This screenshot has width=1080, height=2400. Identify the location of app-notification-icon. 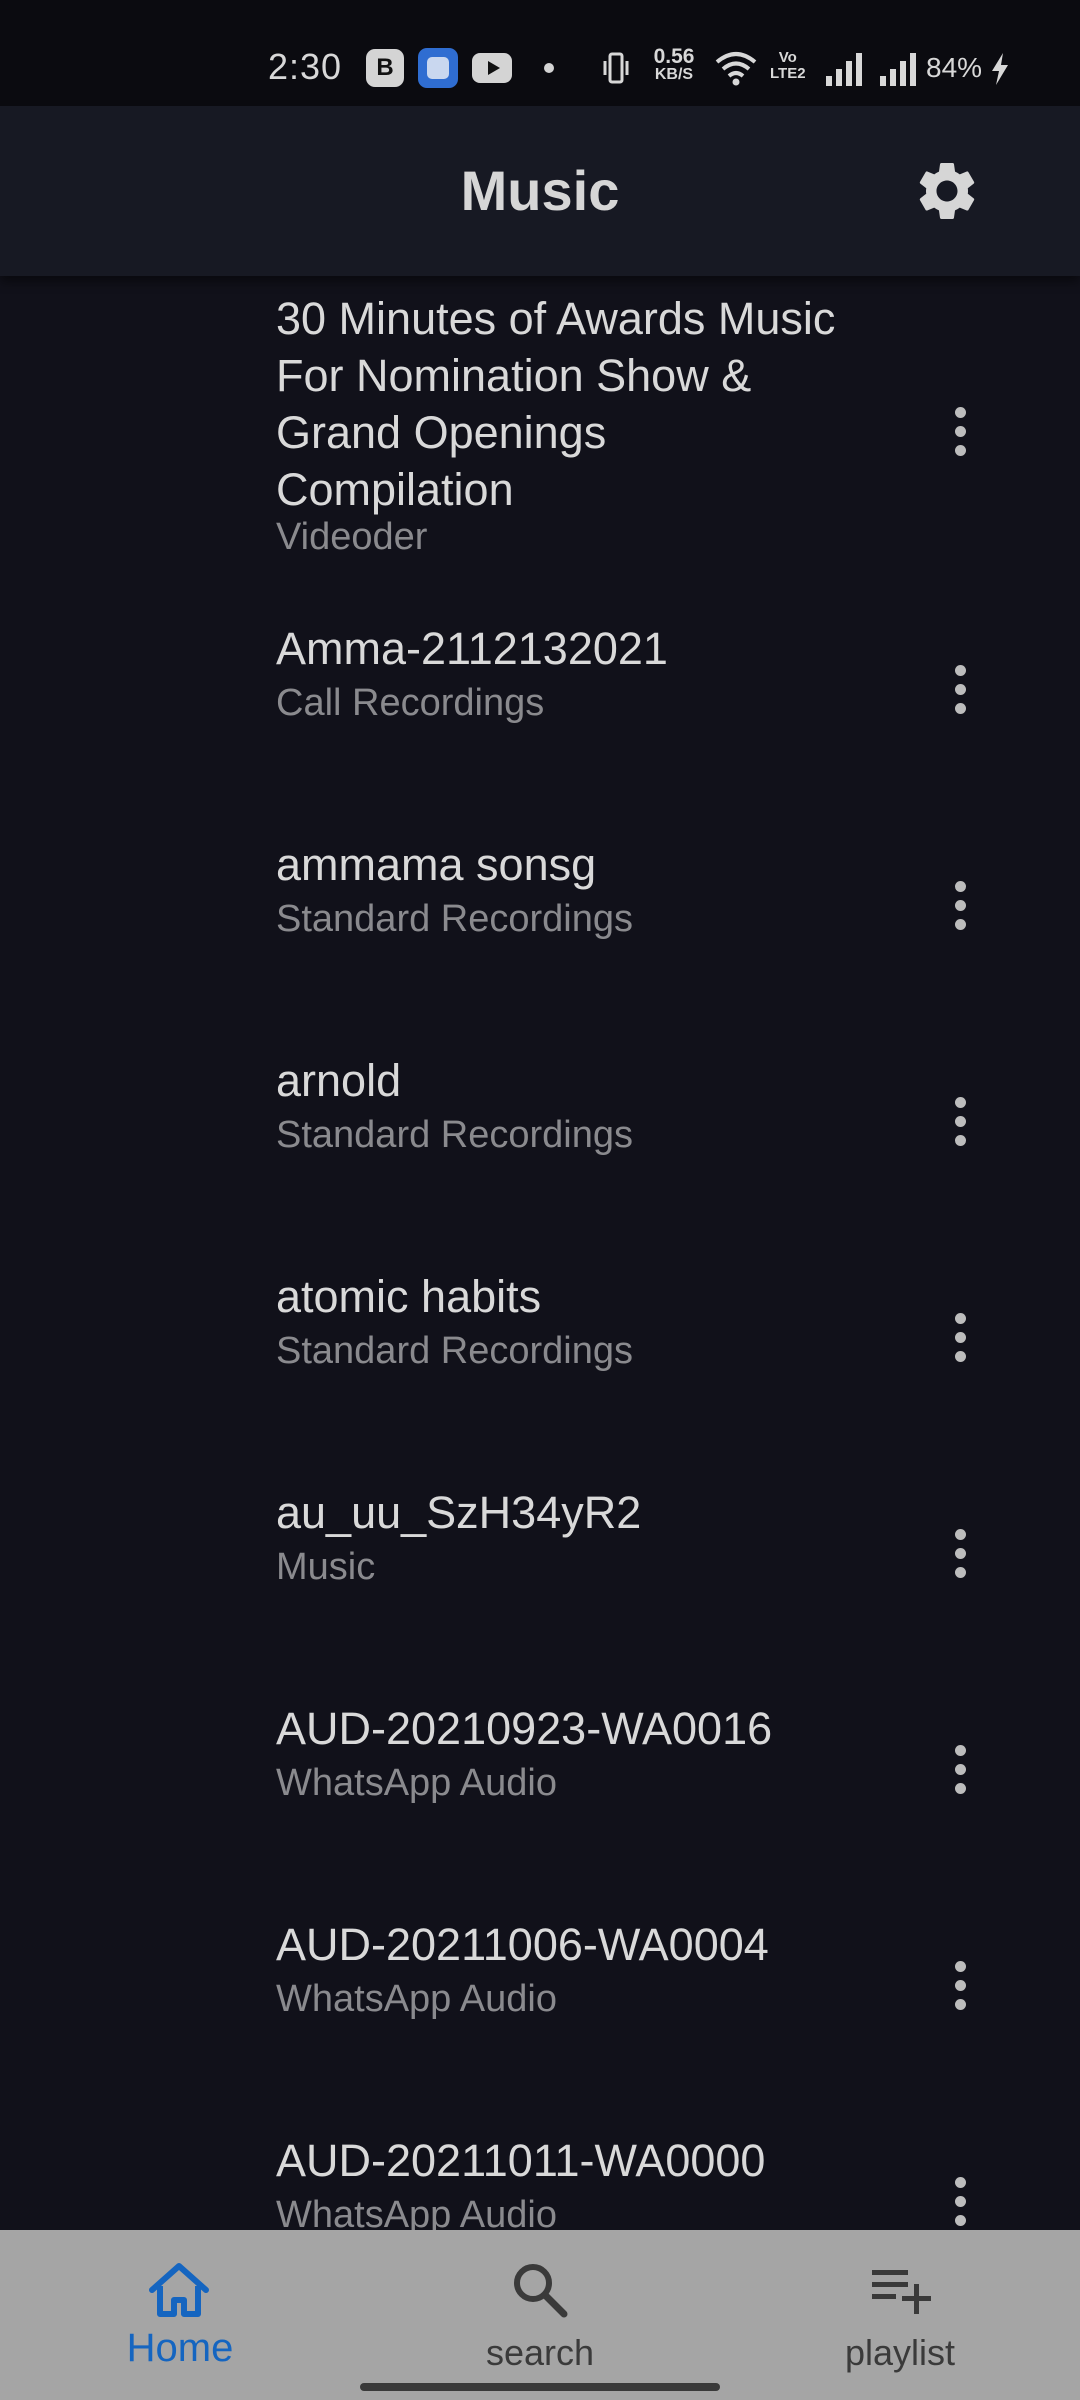
(438, 68).